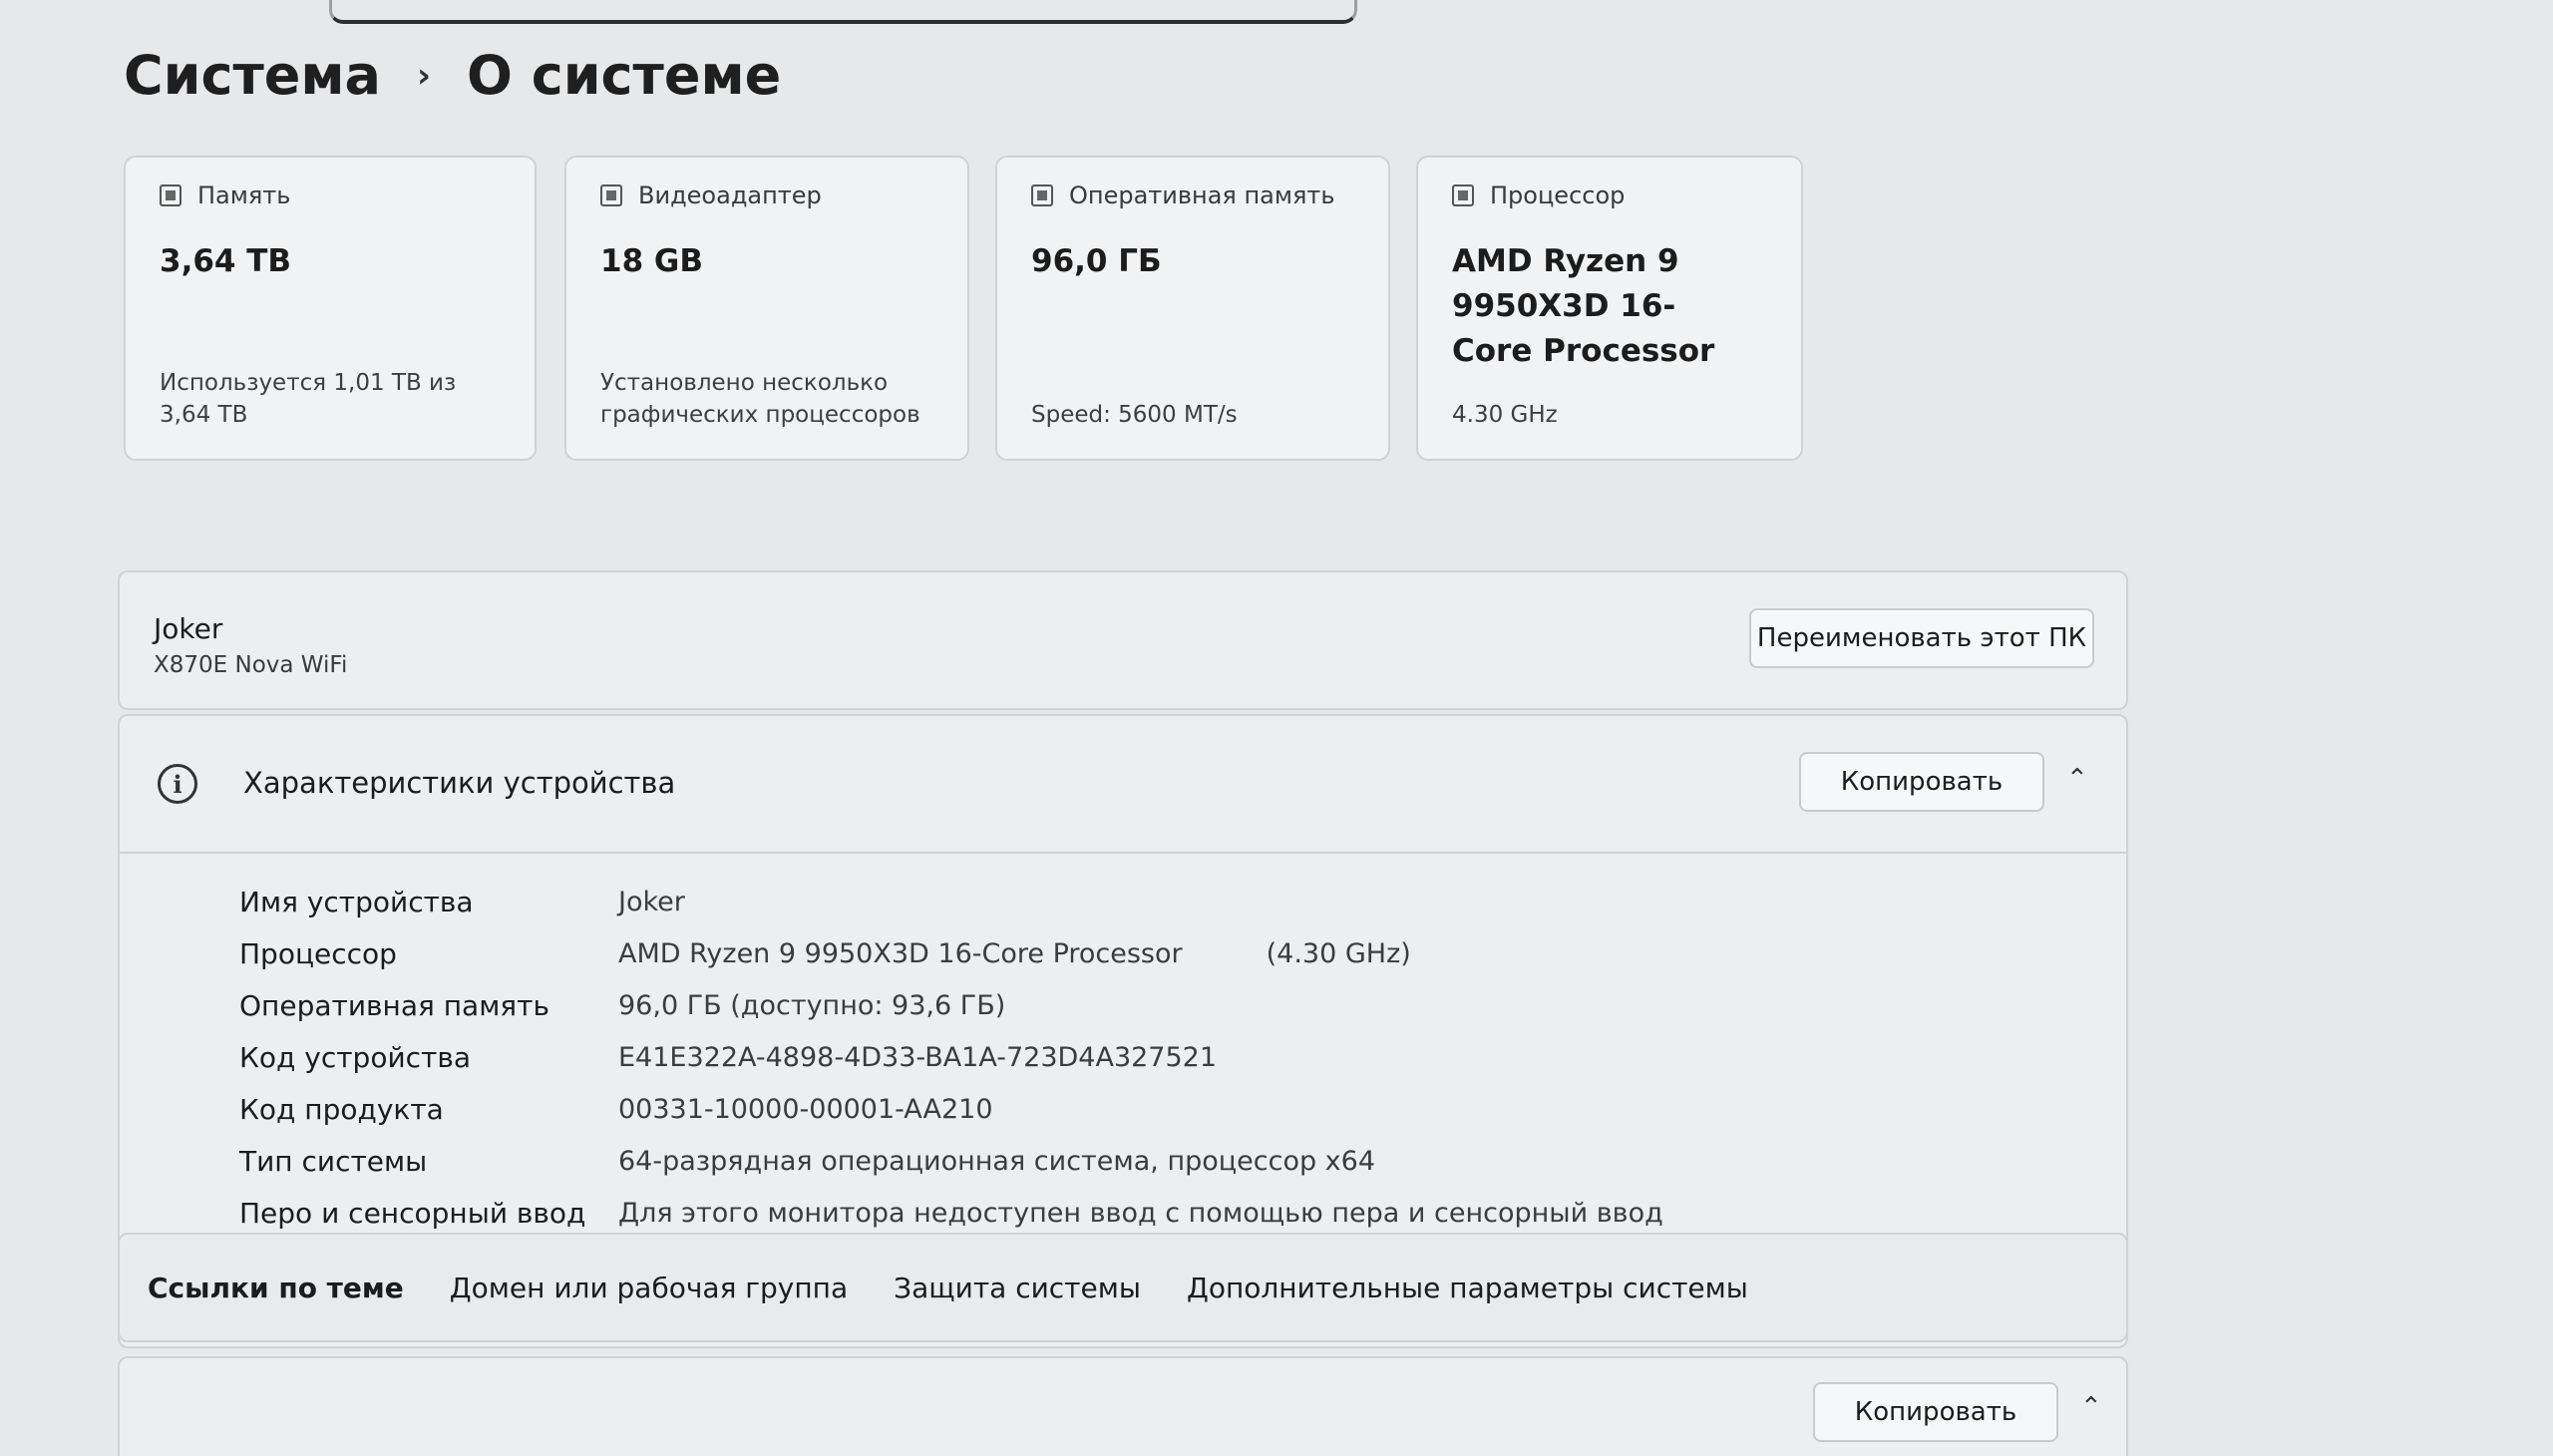 The image size is (2553, 1456). Describe the element at coordinates (318, 953) in the screenshot. I see `spec-key: Процессор` at that location.